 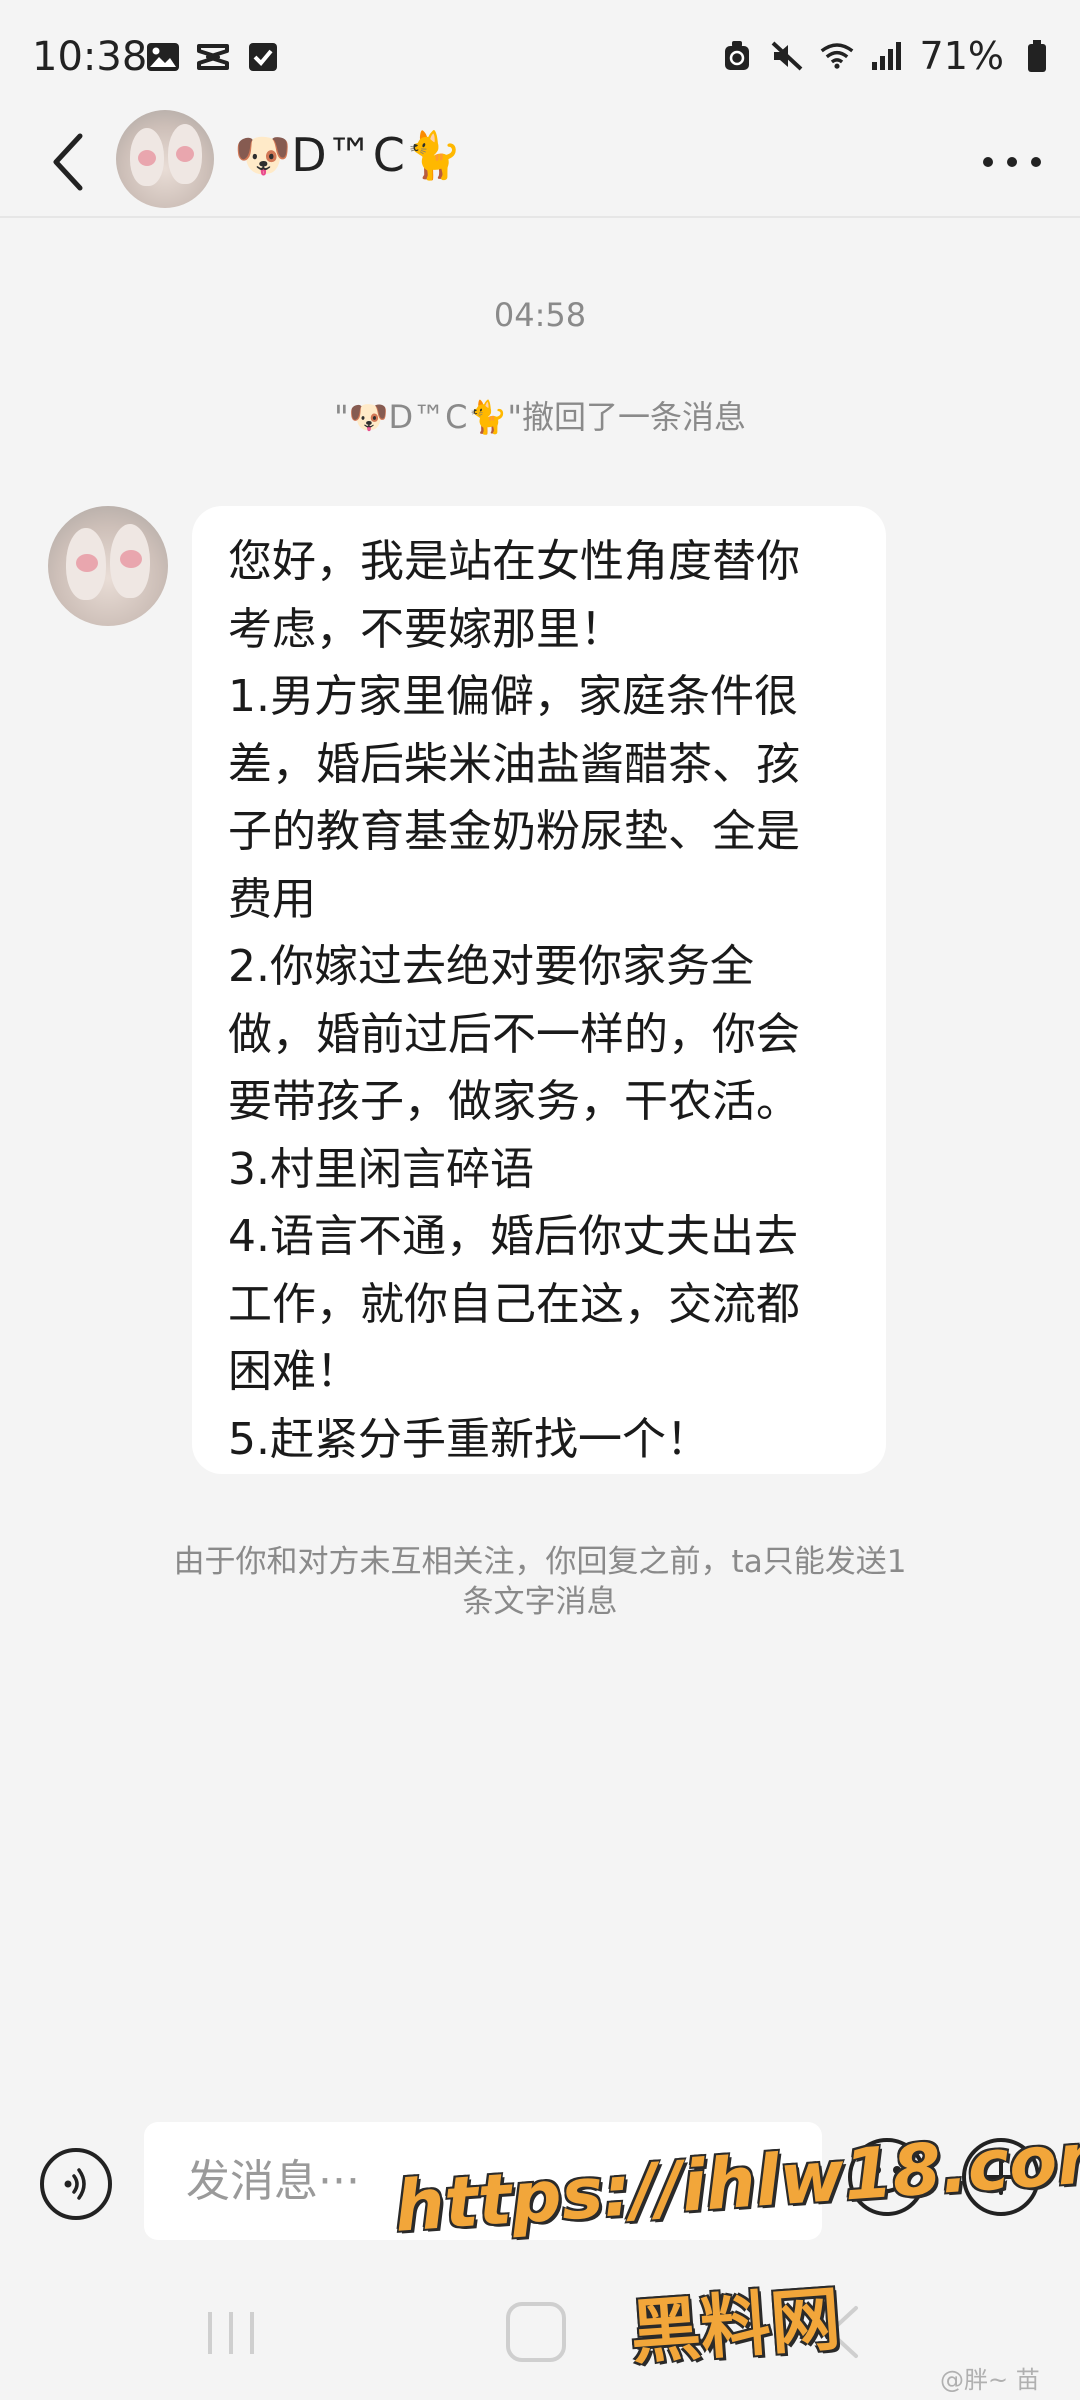 I want to click on signal-icon, so click(x=887, y=56).